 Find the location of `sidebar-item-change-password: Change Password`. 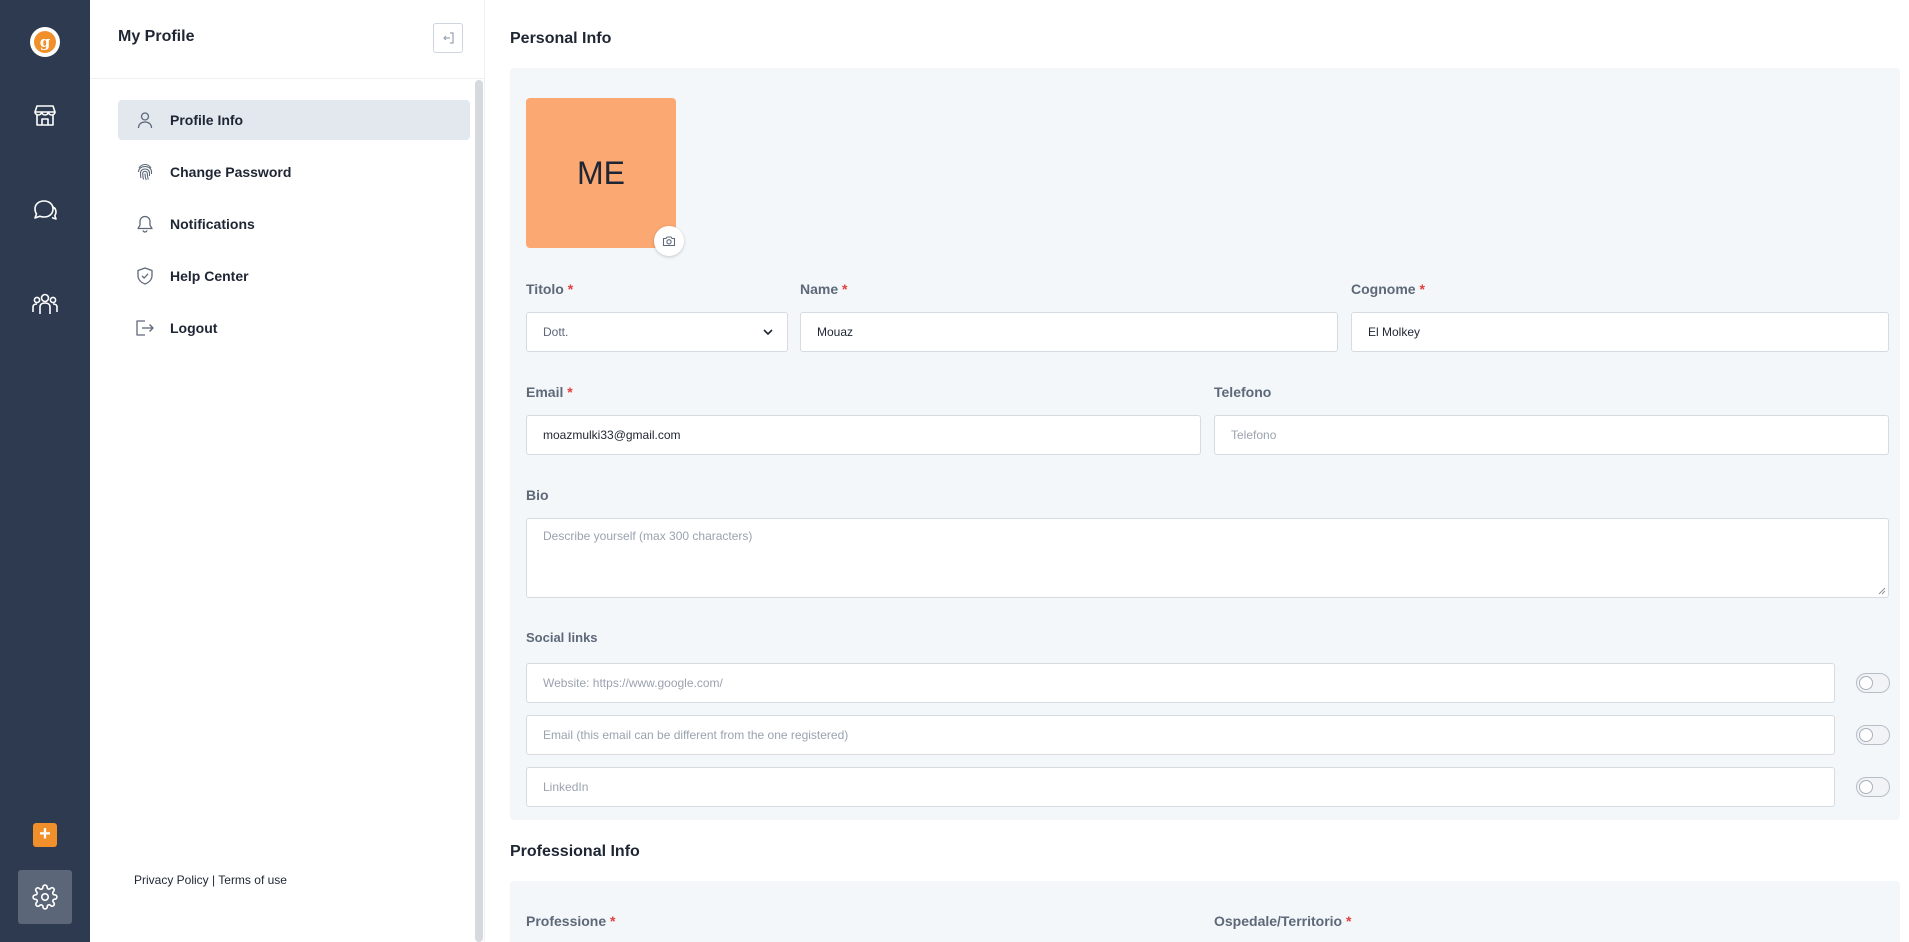

sidebar-item-change-password: Change Password is located at coordinates (294, 172).